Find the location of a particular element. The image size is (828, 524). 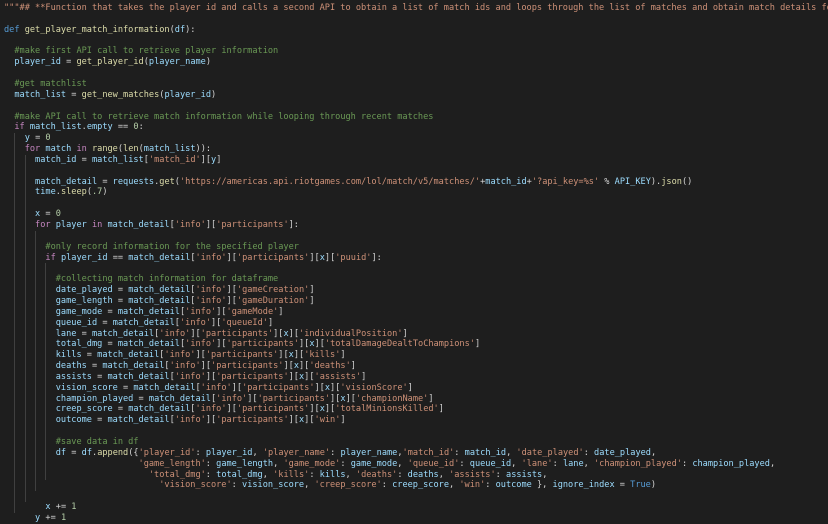

code-line: for match in range(len(match_list)): is located at coordinates (107, 149).